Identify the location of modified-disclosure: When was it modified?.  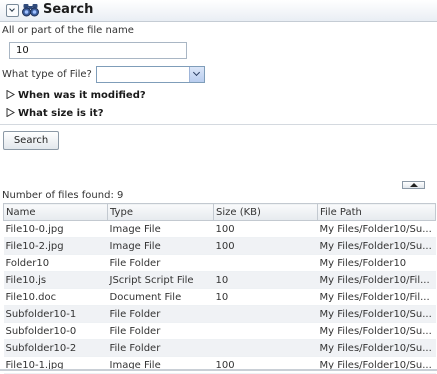
(76, 95).